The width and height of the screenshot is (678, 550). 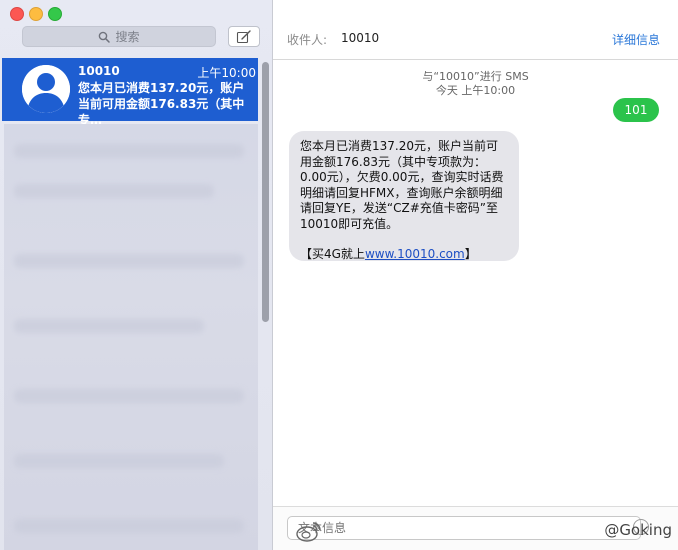 What do you see at coordinates (360, 38) in the screenshot?
I see `recipient-value: 10010` at bounding box center [360, 38].